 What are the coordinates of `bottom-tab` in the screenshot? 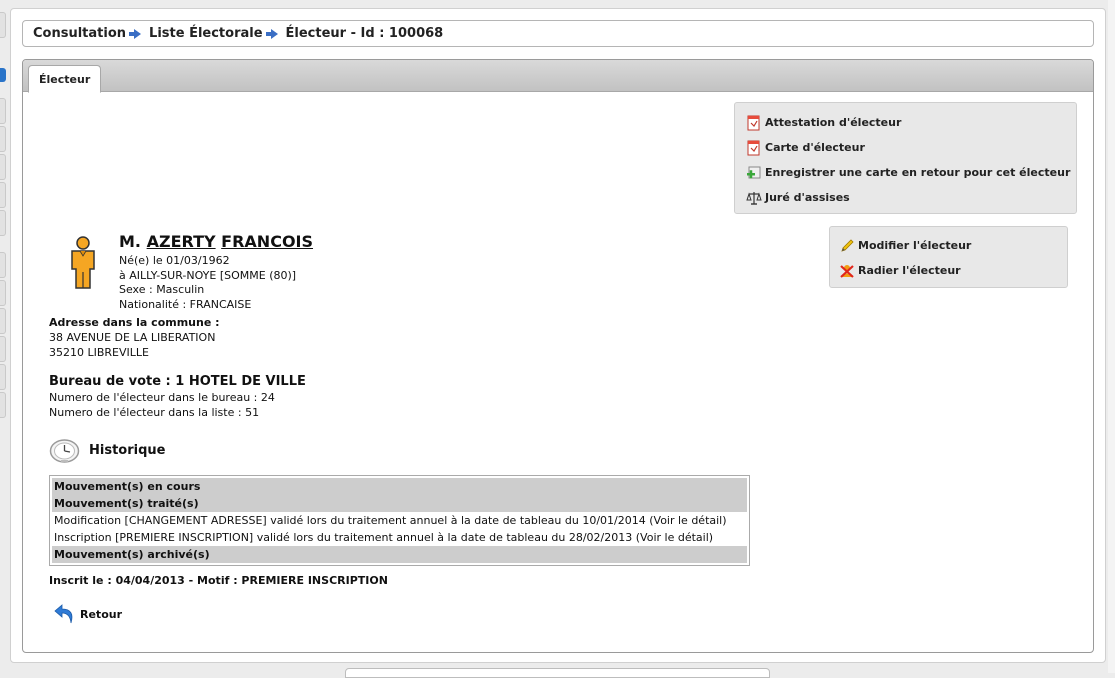 It's located at (557, 673).